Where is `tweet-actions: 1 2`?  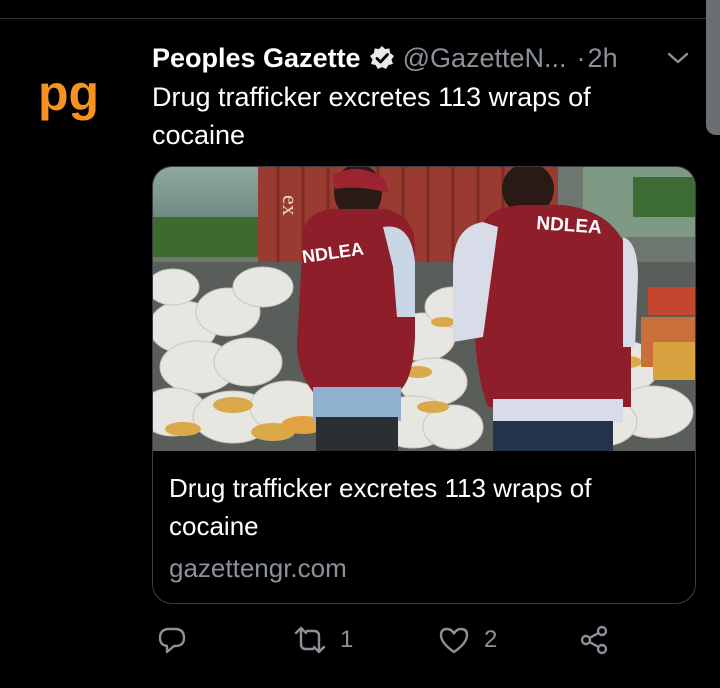 tweet-actions: 1 2 is located at coordinates (392, 644).